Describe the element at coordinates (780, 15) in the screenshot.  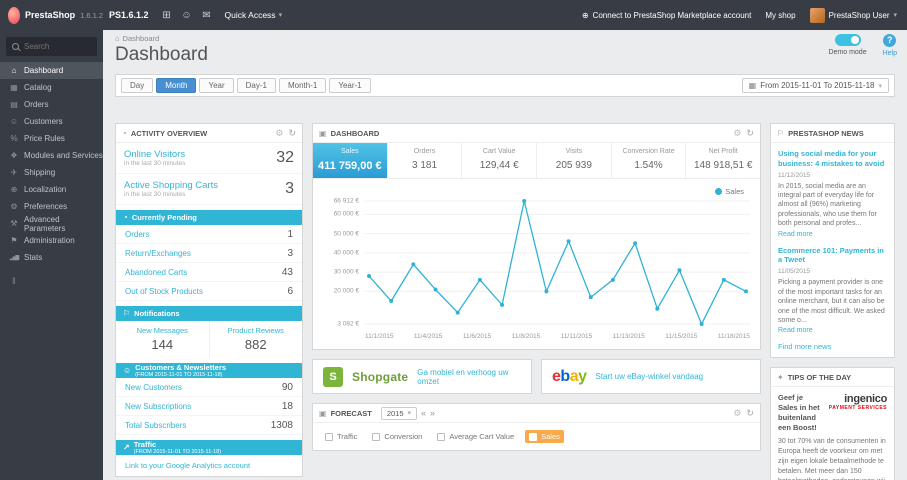
I see `my-shop-link: My shop` at that location.